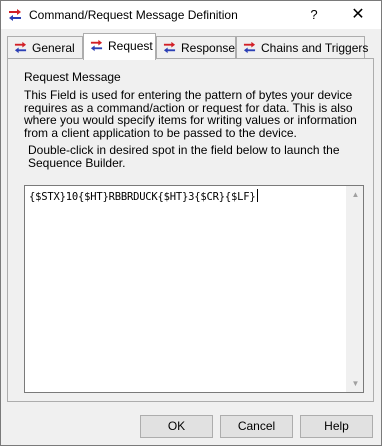  I want to click on help-button: Help, so click(336, 426).